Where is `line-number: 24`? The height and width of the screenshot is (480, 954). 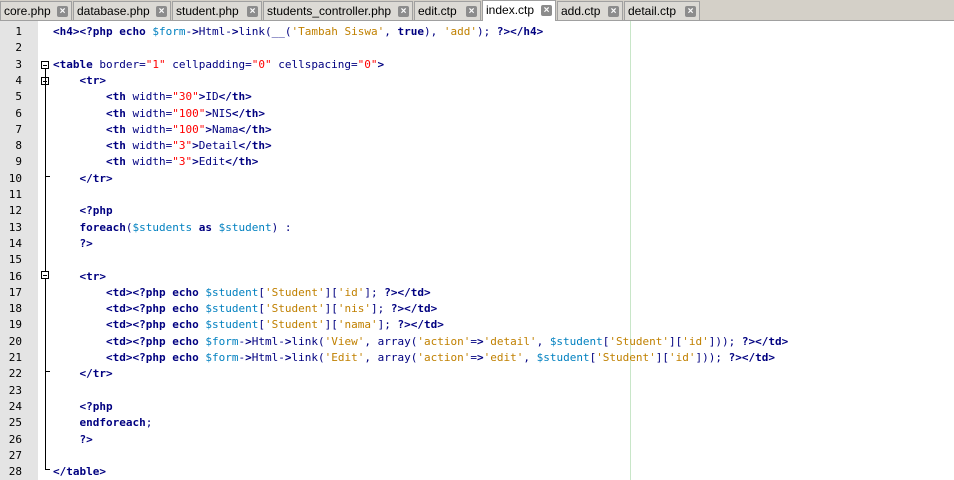 line-number: 24 is located at coordinates (15, 406).